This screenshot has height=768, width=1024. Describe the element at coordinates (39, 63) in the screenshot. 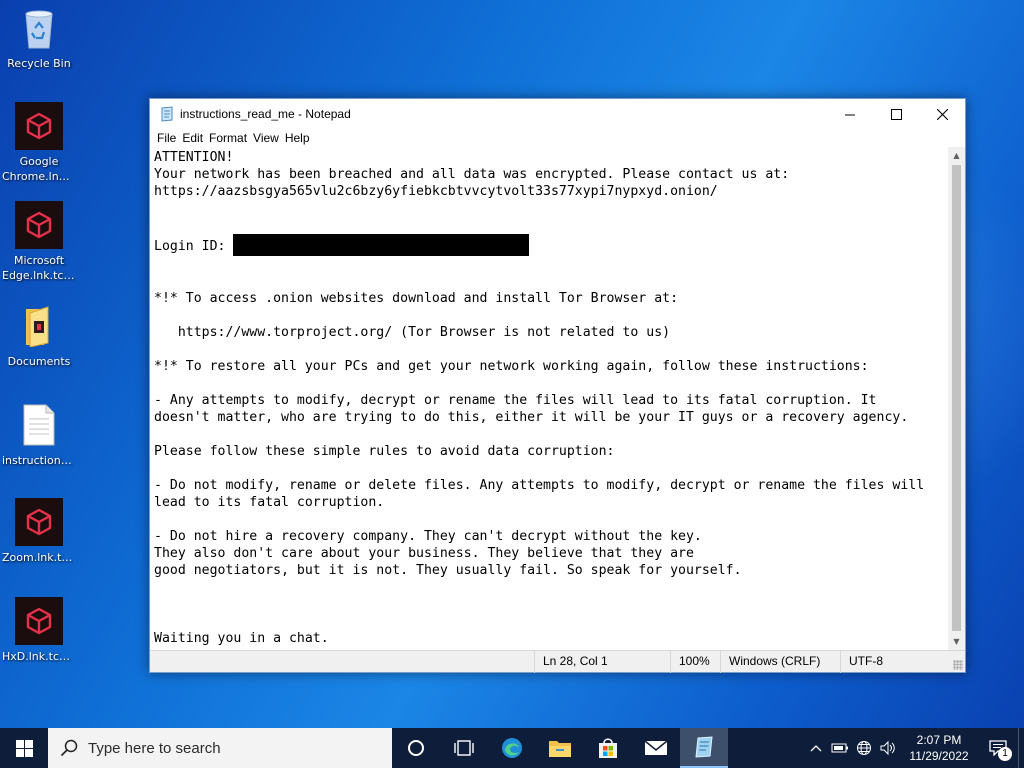

I see `desktop-icon-label: Recycle Bin` at that location.